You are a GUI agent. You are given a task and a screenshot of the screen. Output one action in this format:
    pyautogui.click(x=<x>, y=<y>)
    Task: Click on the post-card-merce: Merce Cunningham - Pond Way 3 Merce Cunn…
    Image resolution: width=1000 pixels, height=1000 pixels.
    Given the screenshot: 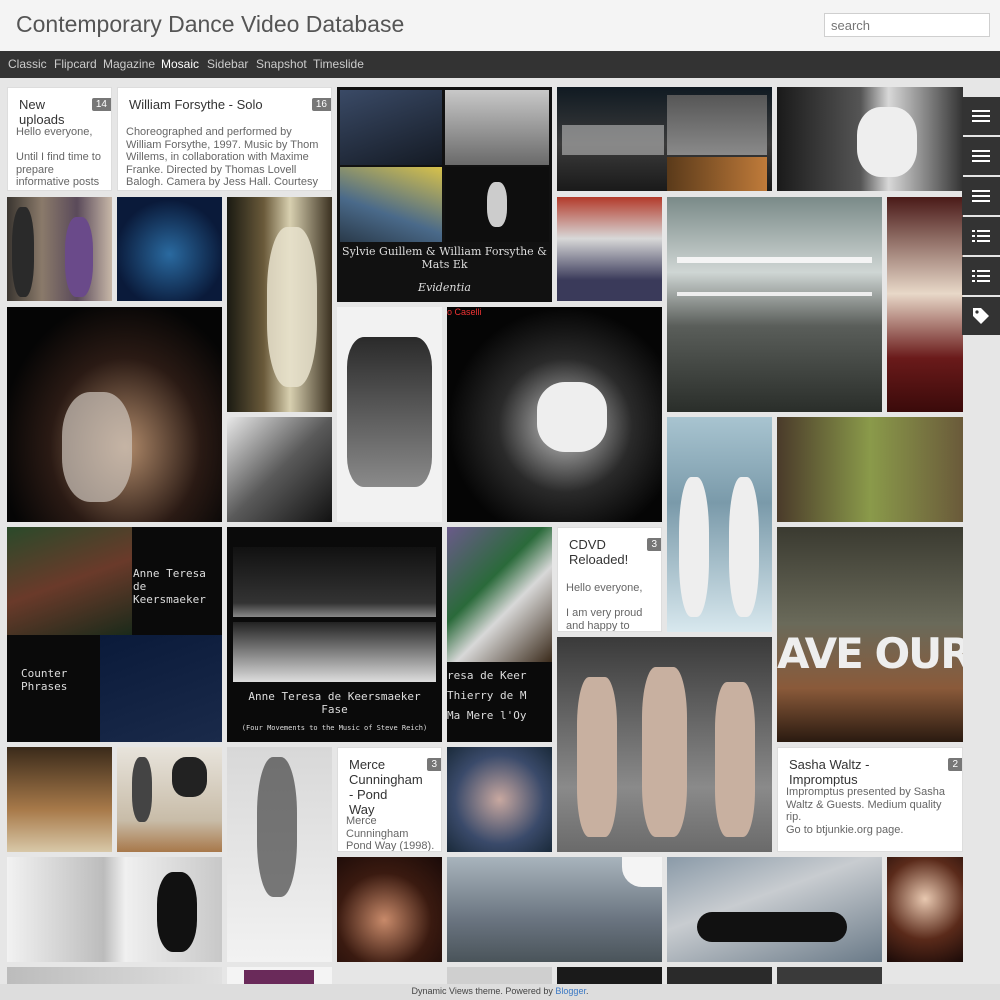 What is the action you would take?
    pyautogui.click(x=389, y=799)
    